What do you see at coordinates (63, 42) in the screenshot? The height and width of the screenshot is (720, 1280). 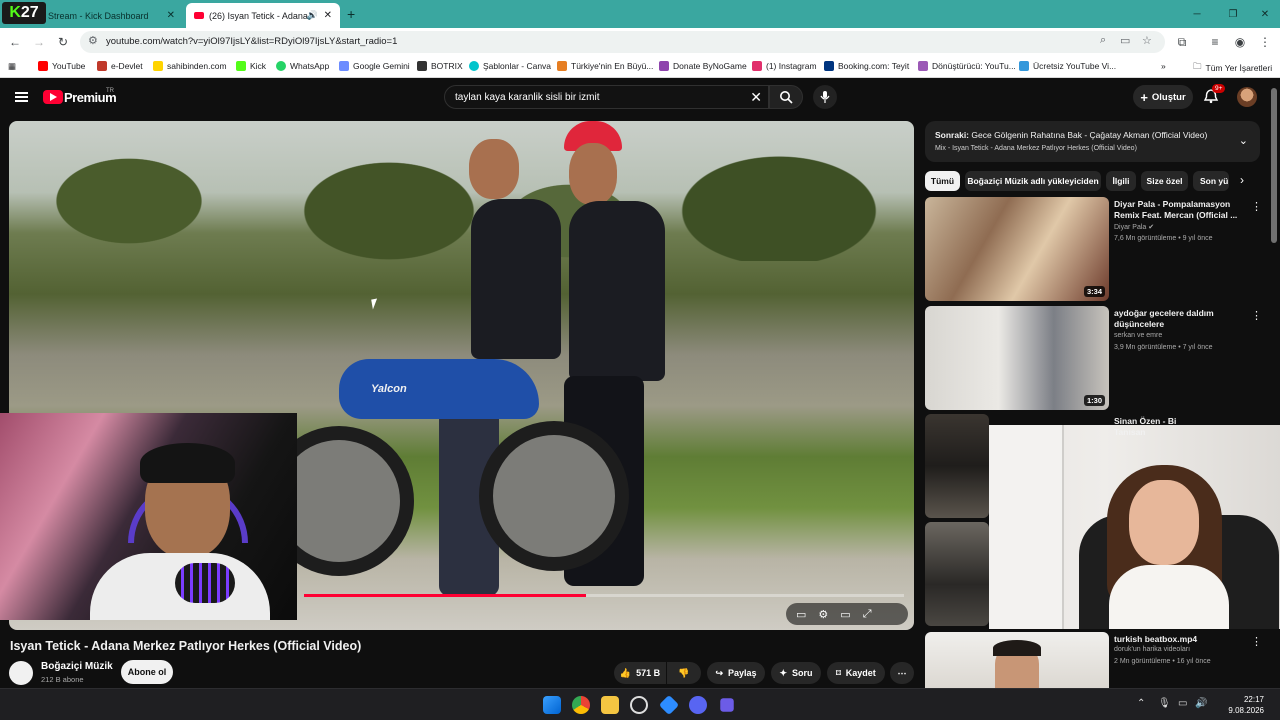 I see `reload-icon: ↻` at bounding box center [63, 42].